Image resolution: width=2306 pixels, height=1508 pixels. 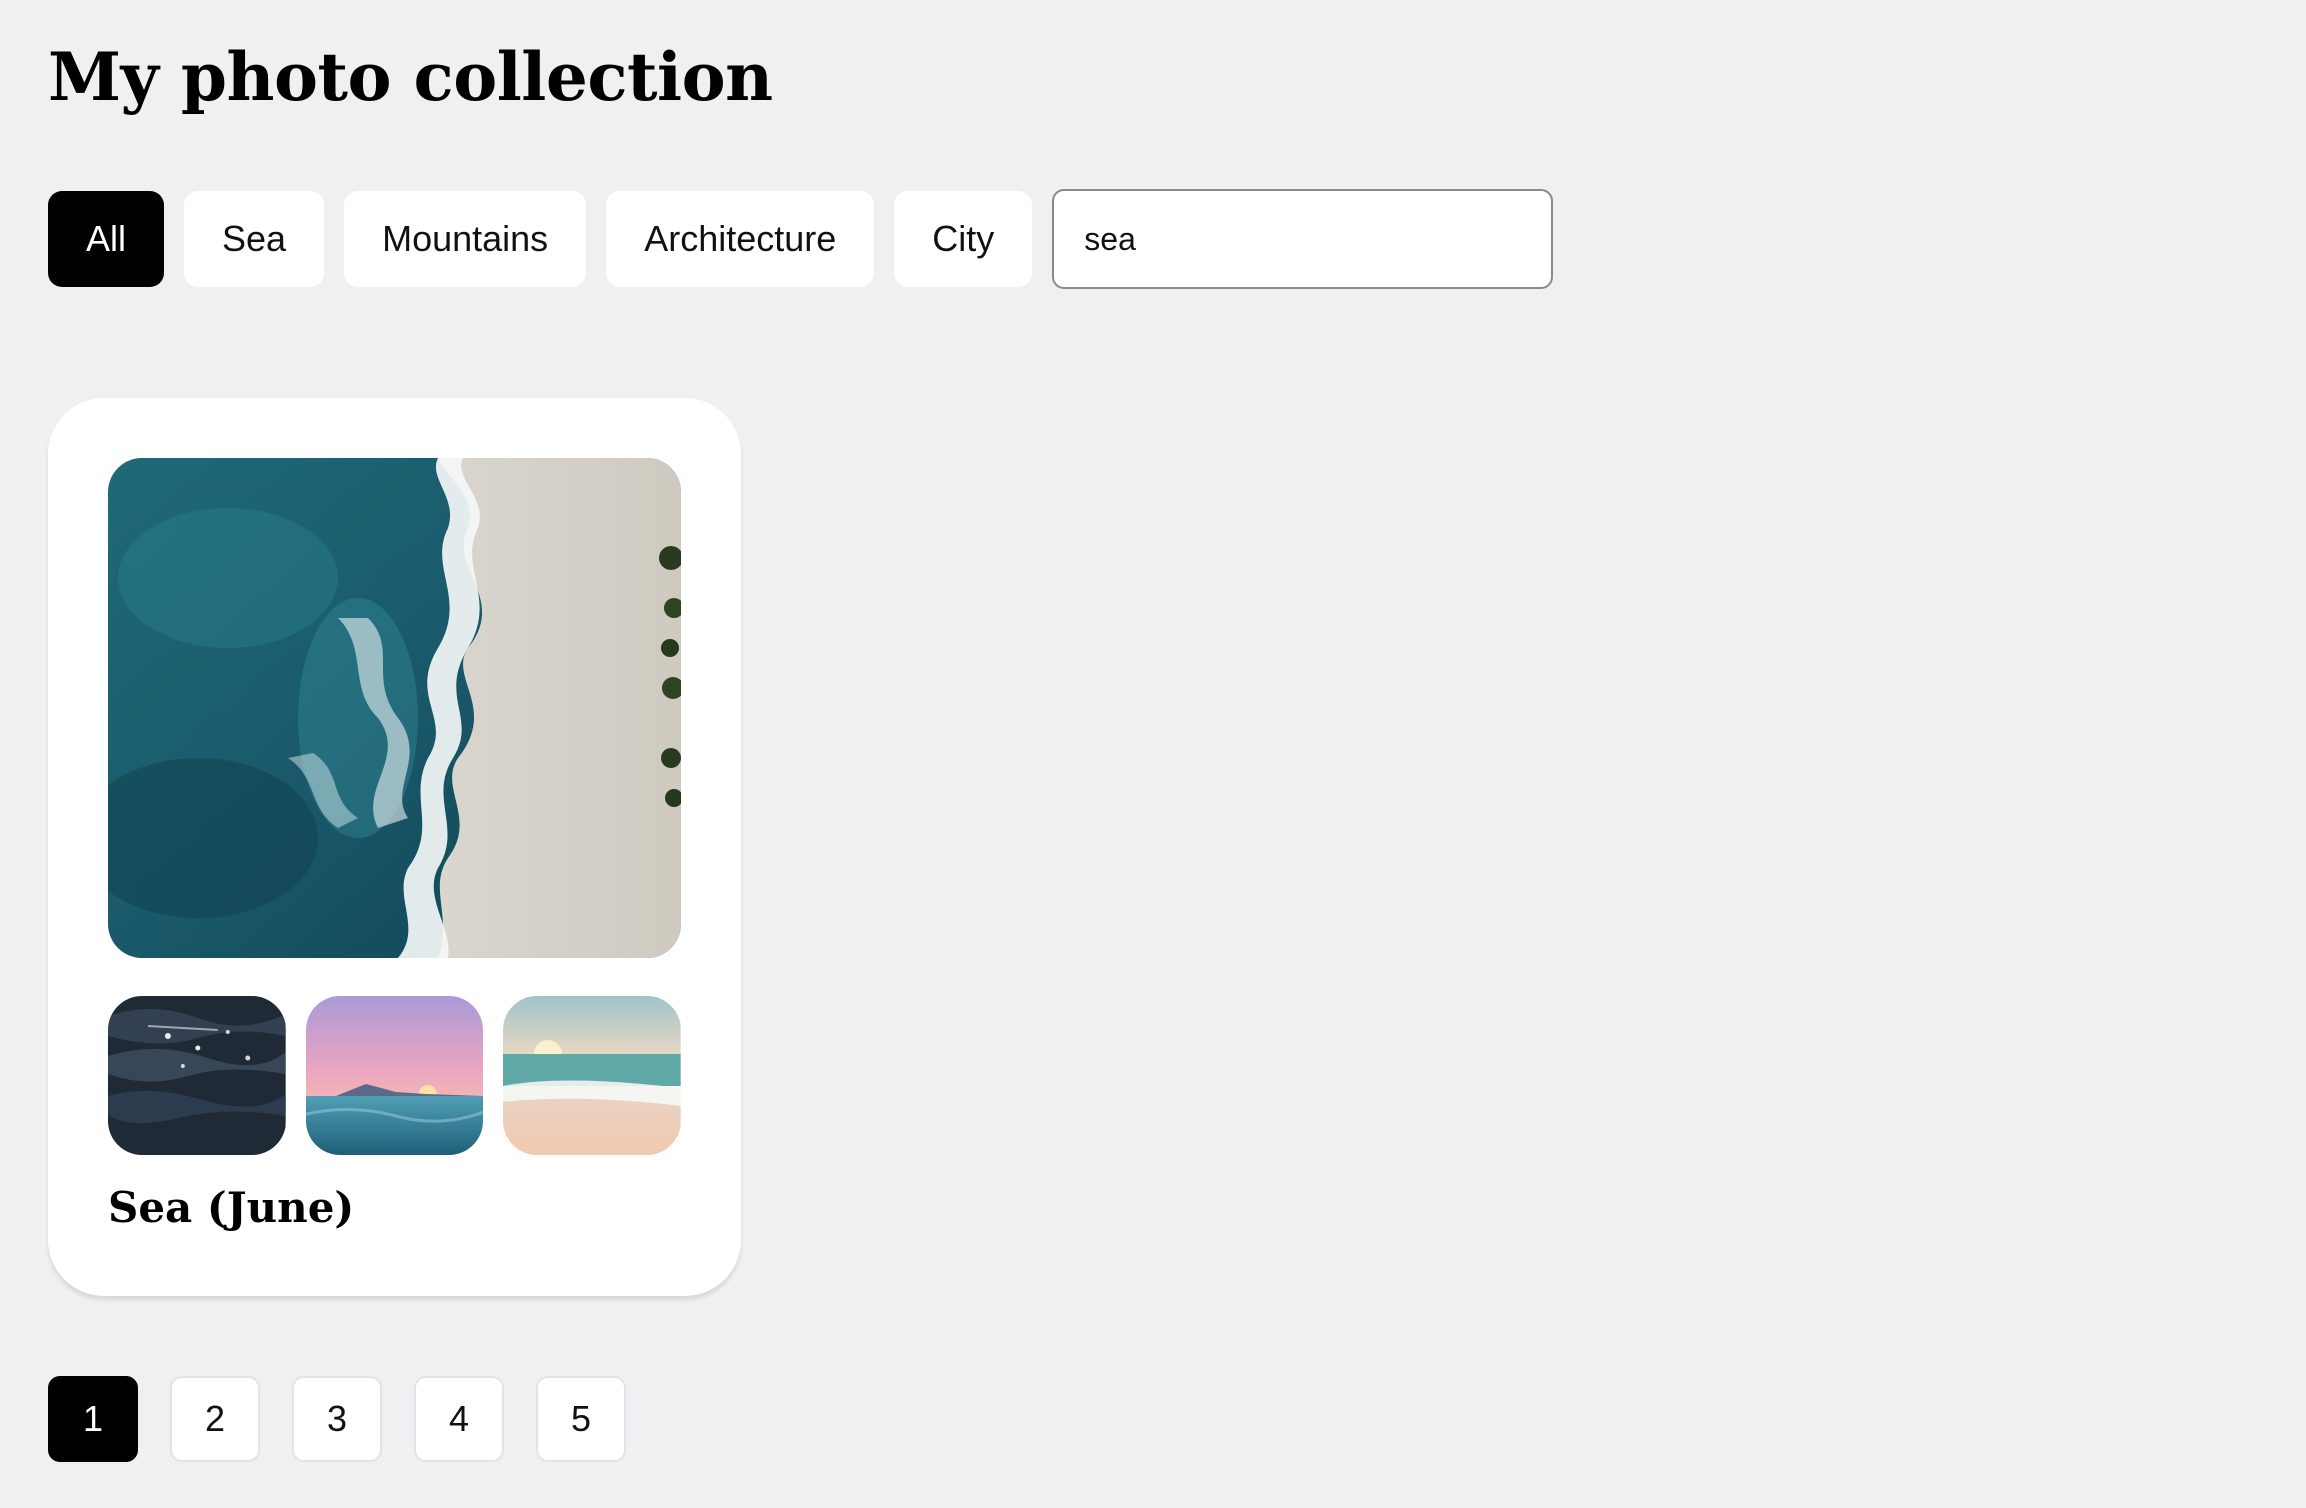 I want to click on beach-sunset-image, so click(x=592, y=1075).